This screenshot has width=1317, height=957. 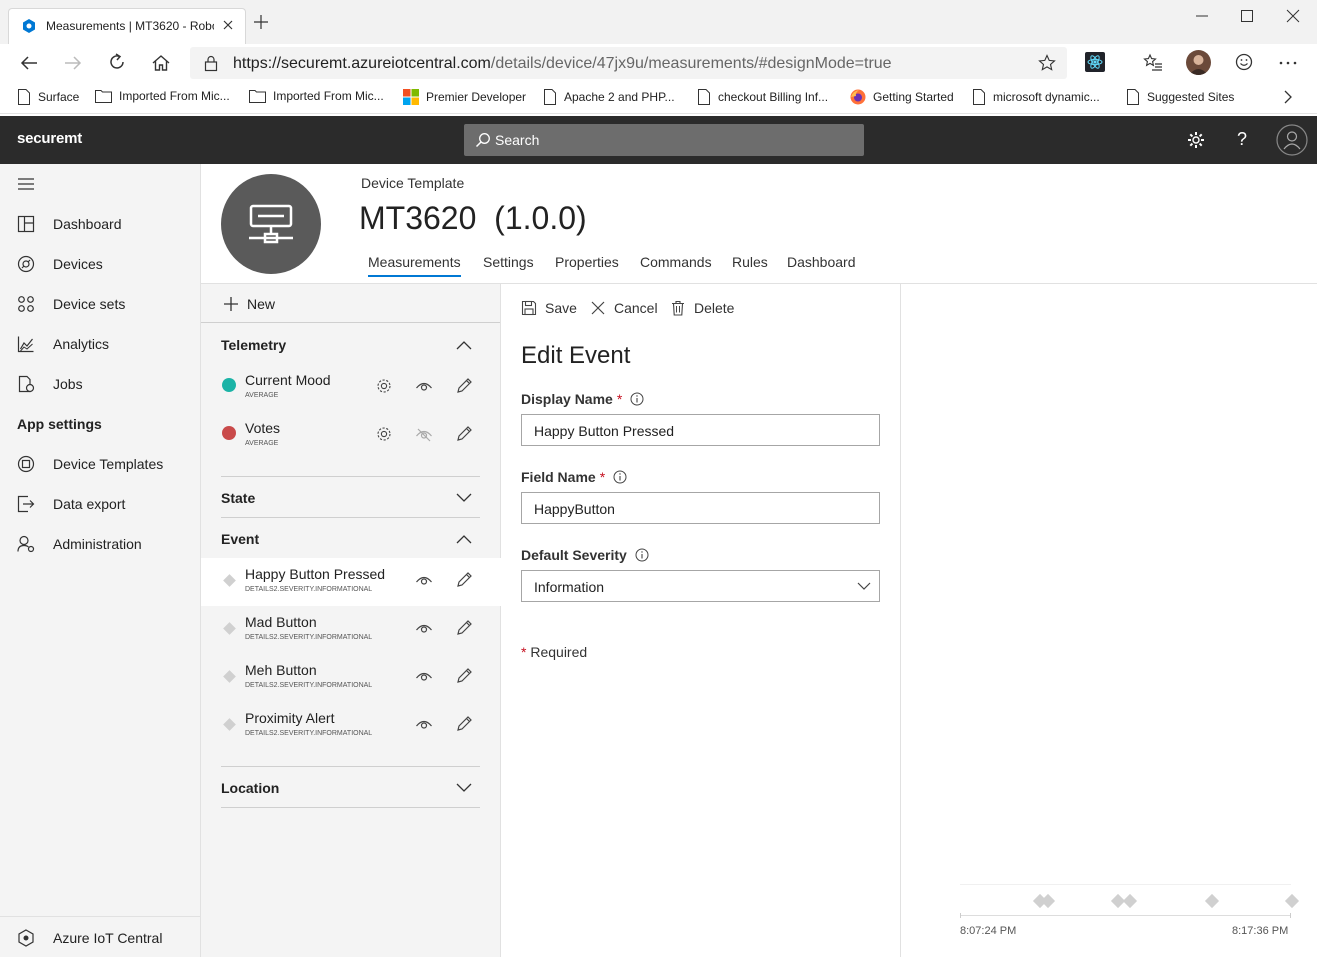 I want to click on nav-item-analytics: Analytics, so click(x=100, y=344).